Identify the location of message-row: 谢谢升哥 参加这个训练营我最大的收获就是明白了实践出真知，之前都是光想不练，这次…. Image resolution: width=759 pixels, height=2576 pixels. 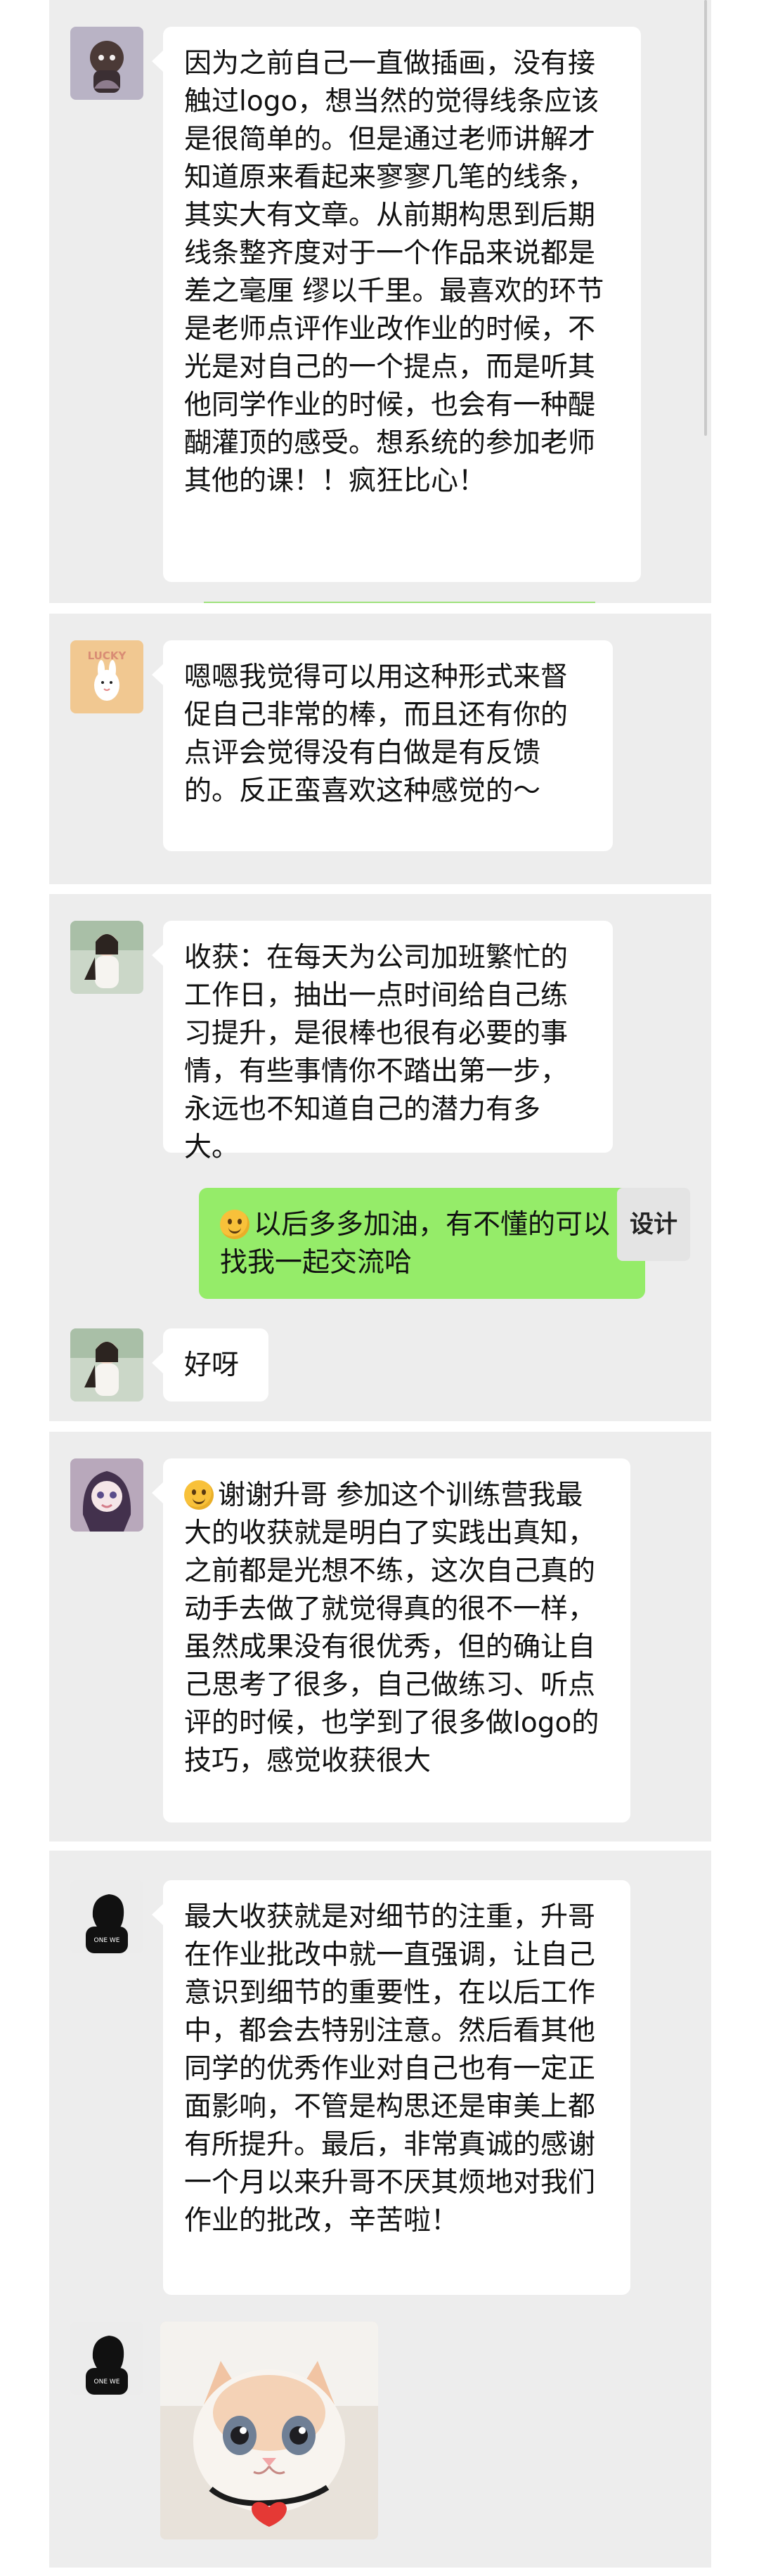
(380, 1641).